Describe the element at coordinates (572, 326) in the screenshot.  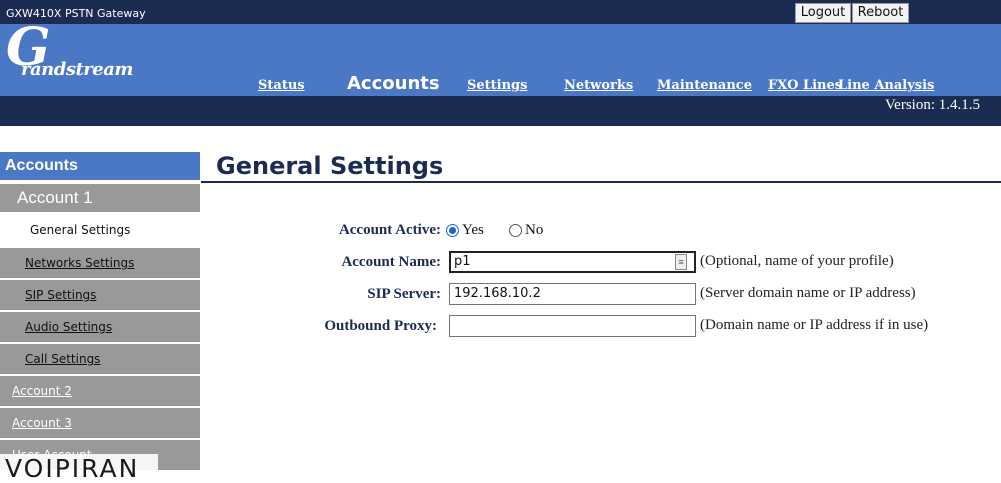
I see `outbound-proxy-input` at that location.